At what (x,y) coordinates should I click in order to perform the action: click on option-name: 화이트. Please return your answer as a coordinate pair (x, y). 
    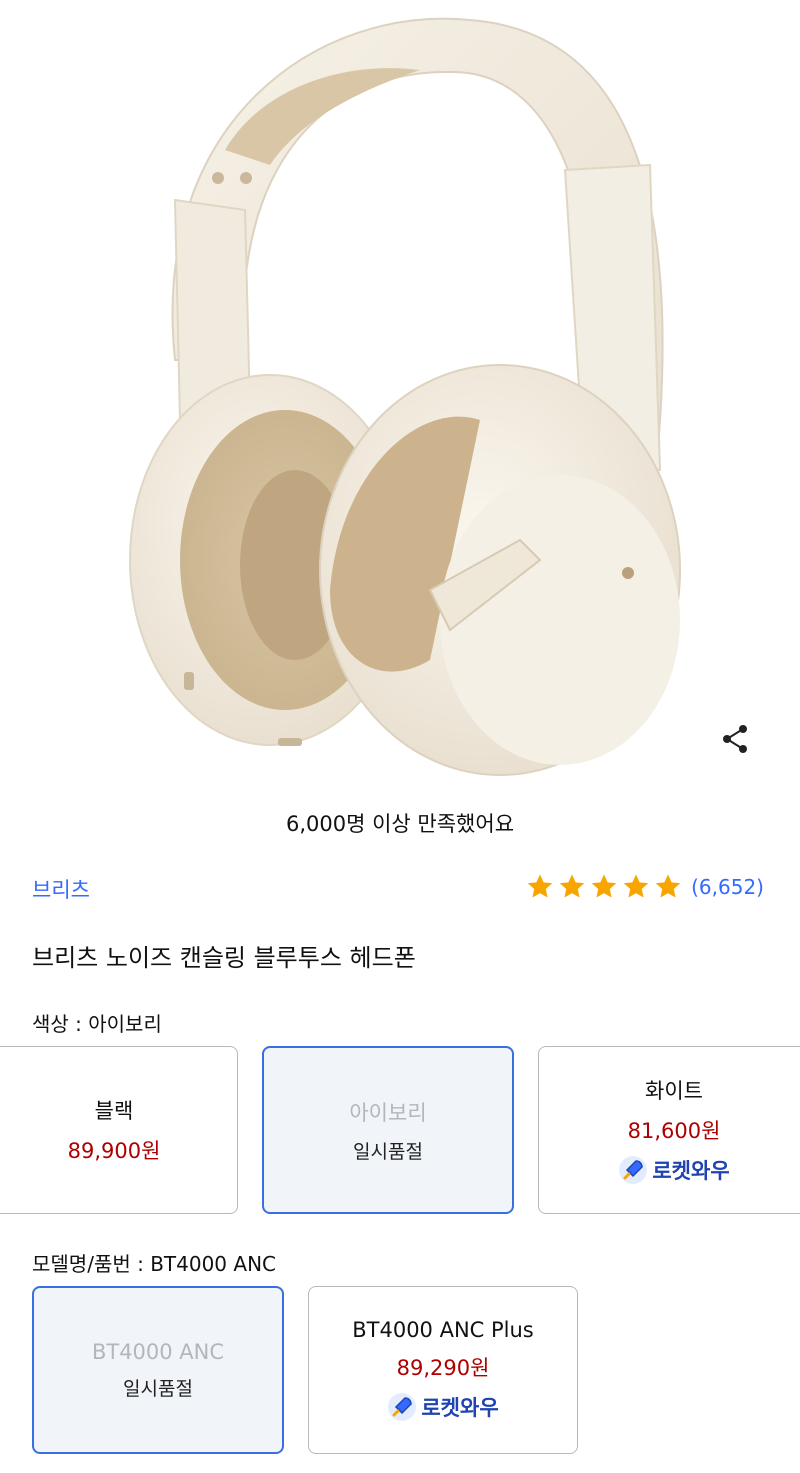
    Looking at the image, I should click on (674, 1091).